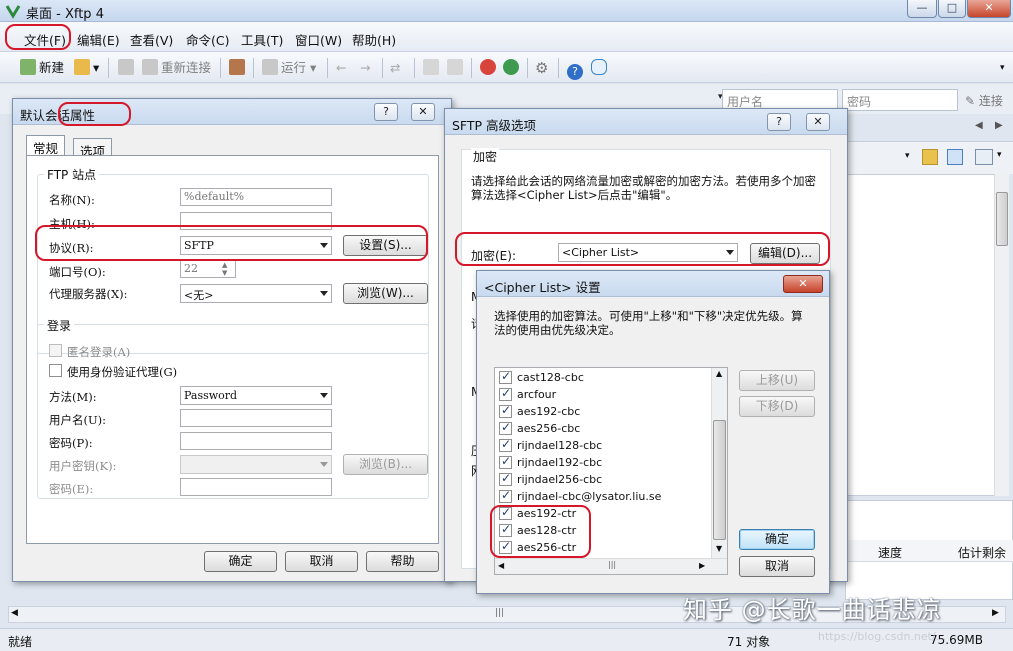 This screenshot has height=651, width=1013. Describe the element at coordinates (256, 221) in the screenshot. I see `host-input` at that location.